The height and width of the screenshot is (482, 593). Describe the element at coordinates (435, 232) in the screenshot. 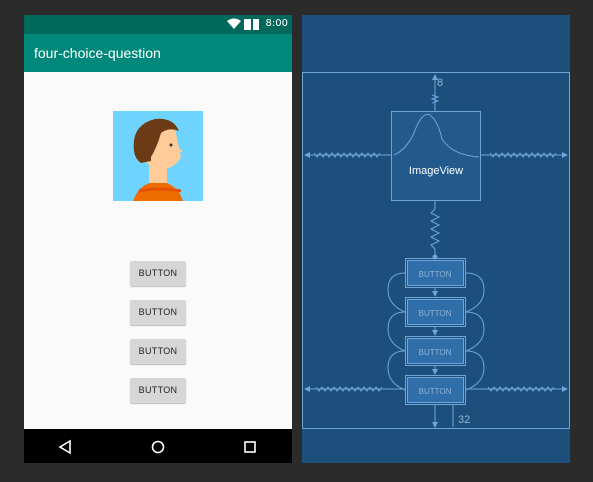

I see `imageview-bottom-constraint` at that location.